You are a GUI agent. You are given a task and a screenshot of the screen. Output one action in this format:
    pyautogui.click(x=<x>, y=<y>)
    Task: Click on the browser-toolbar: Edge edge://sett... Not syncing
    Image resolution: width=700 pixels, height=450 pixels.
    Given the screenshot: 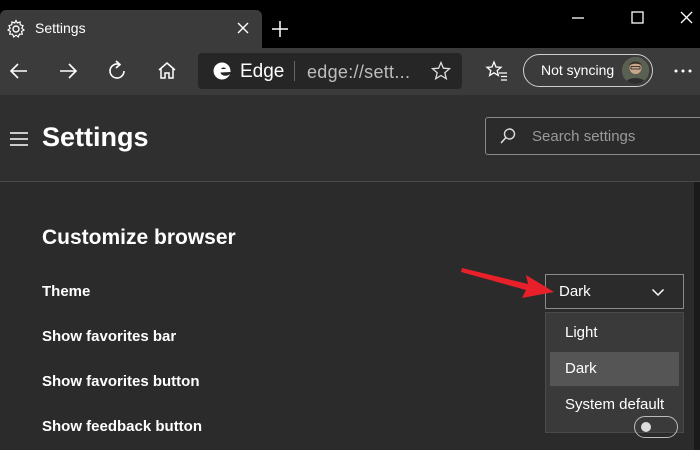 What is the action you would take?
    pyautogui.click(x=350, y=71)
    